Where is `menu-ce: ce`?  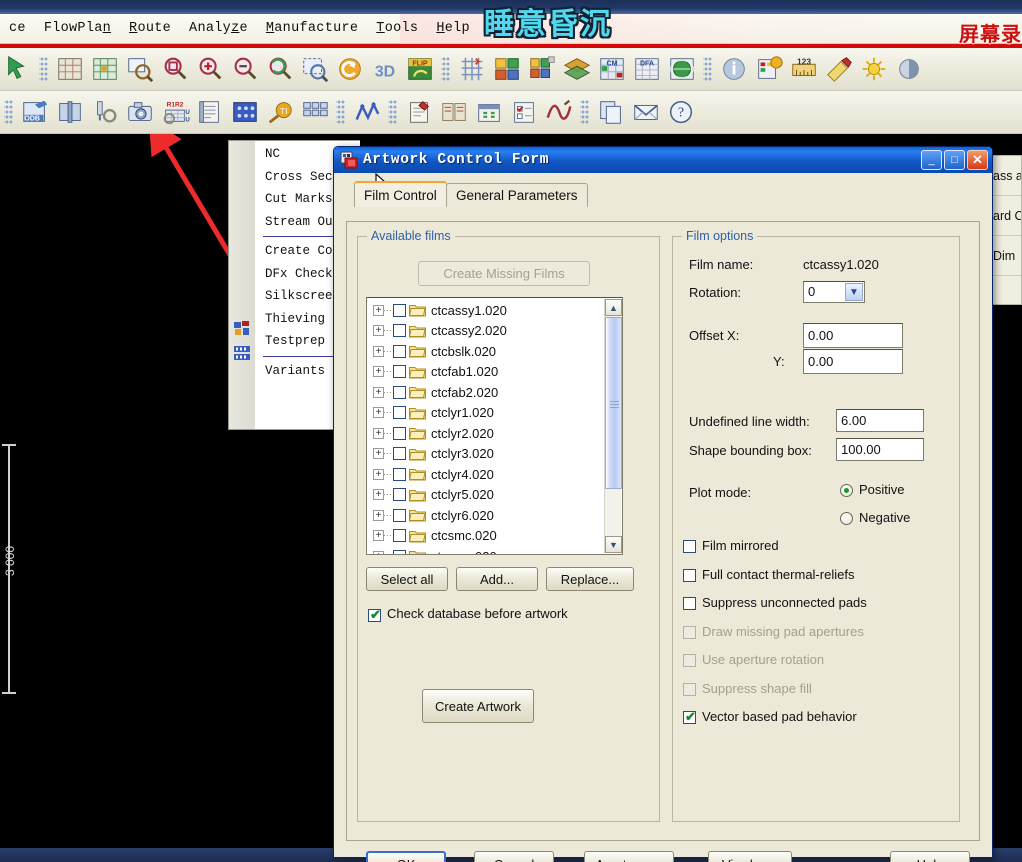
menu-ce: ce is located at coordinates (17, 29).